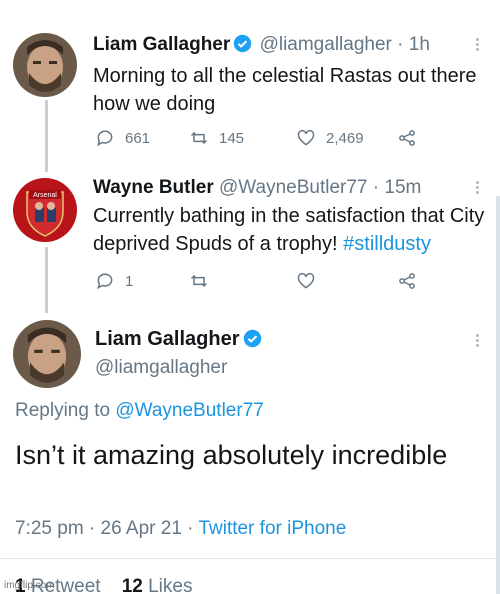 The width and height of the screenshot is (500, 594). Describe the element at coordinates (263, 140) in the screenshot. I see `tweet-actions: 661 145 2,469` at that location.